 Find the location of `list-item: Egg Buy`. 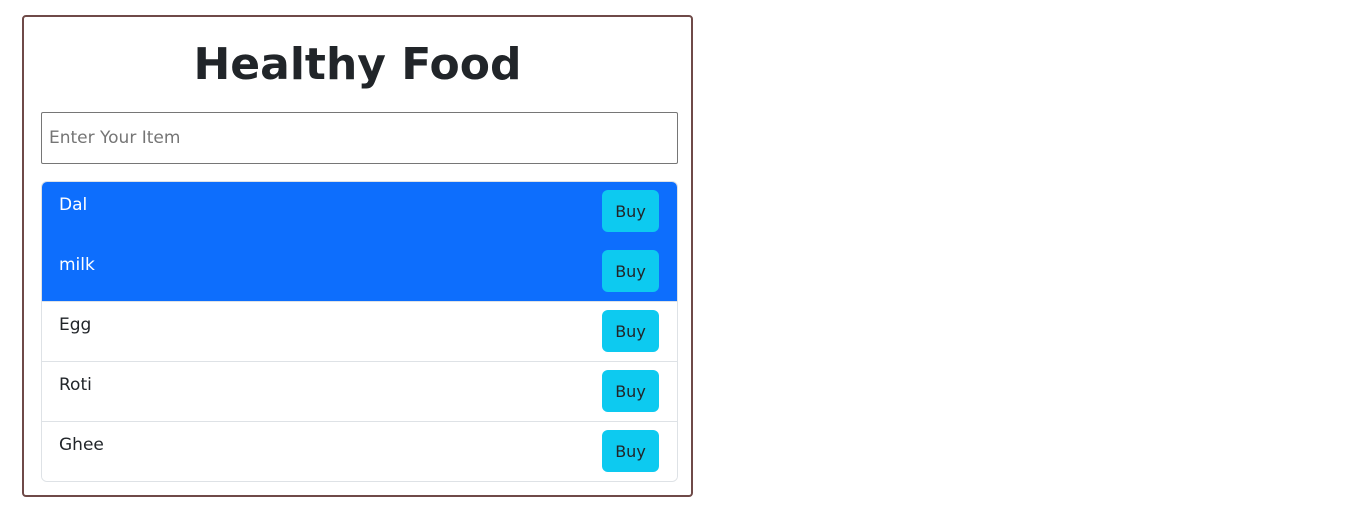

list-item: Egg Buy is located at coordinates (359, 331).